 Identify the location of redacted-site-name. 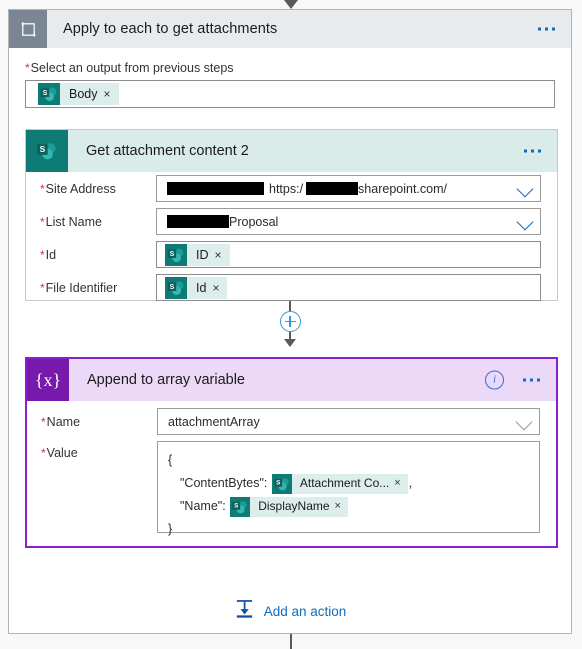
(215, 188).